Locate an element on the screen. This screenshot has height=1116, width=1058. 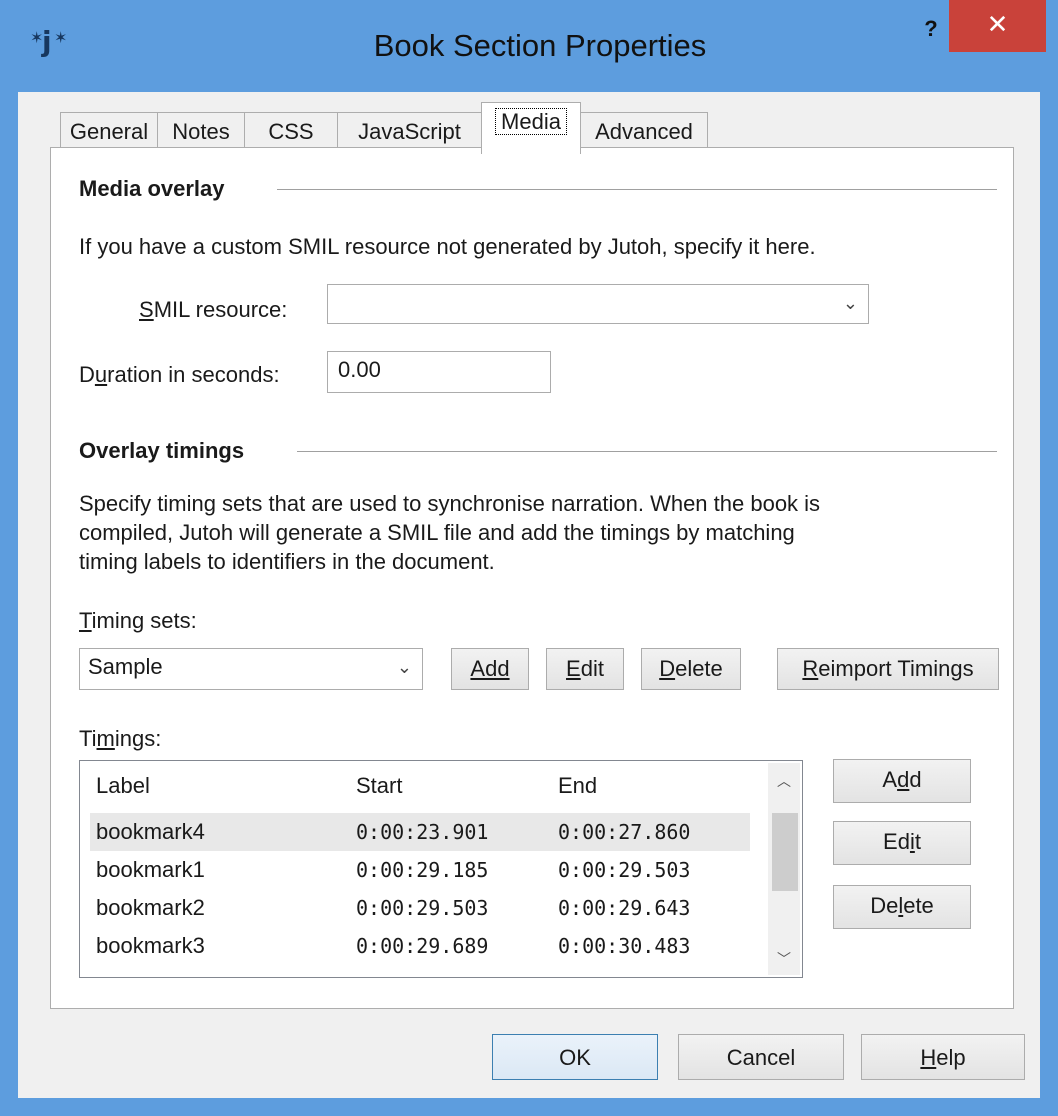
edit-timing-set-button: Edit is located at coordinates (585, 669).